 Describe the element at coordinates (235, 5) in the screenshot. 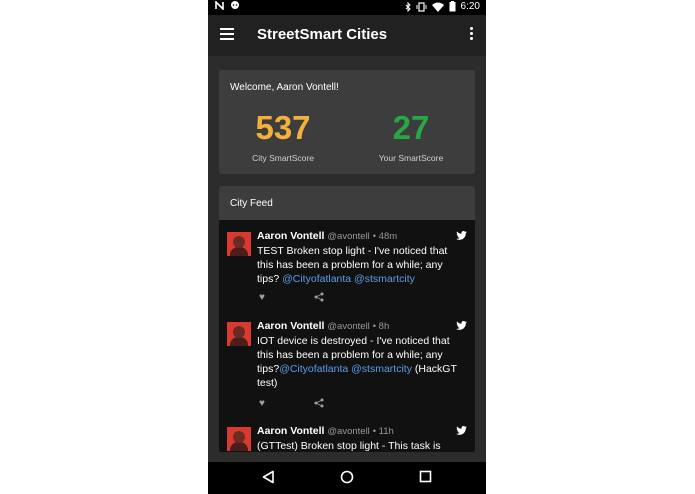

I see `chat-icon` at that location.